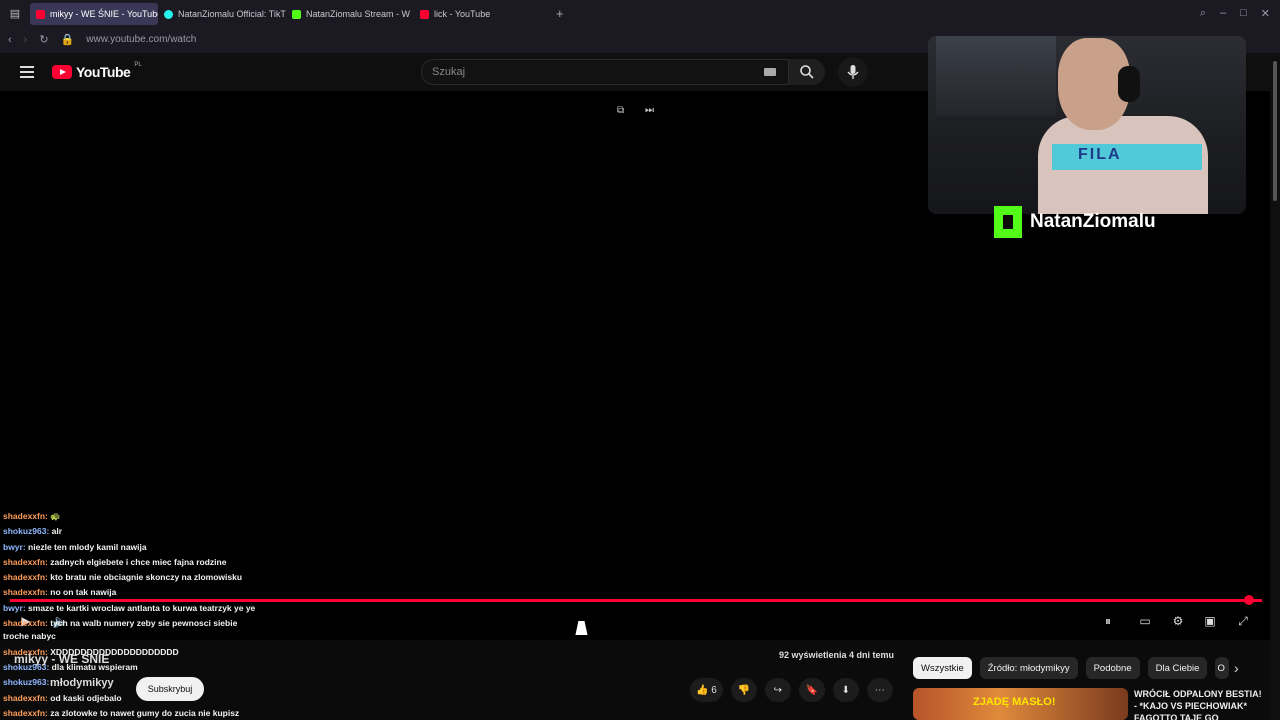 The width and height of the screenshot is (1280, 720). What do you see at coordinates (1178, 621) in the screenshot?
I see `settings-icon: ⚙` at bounding box center [1178, 621].